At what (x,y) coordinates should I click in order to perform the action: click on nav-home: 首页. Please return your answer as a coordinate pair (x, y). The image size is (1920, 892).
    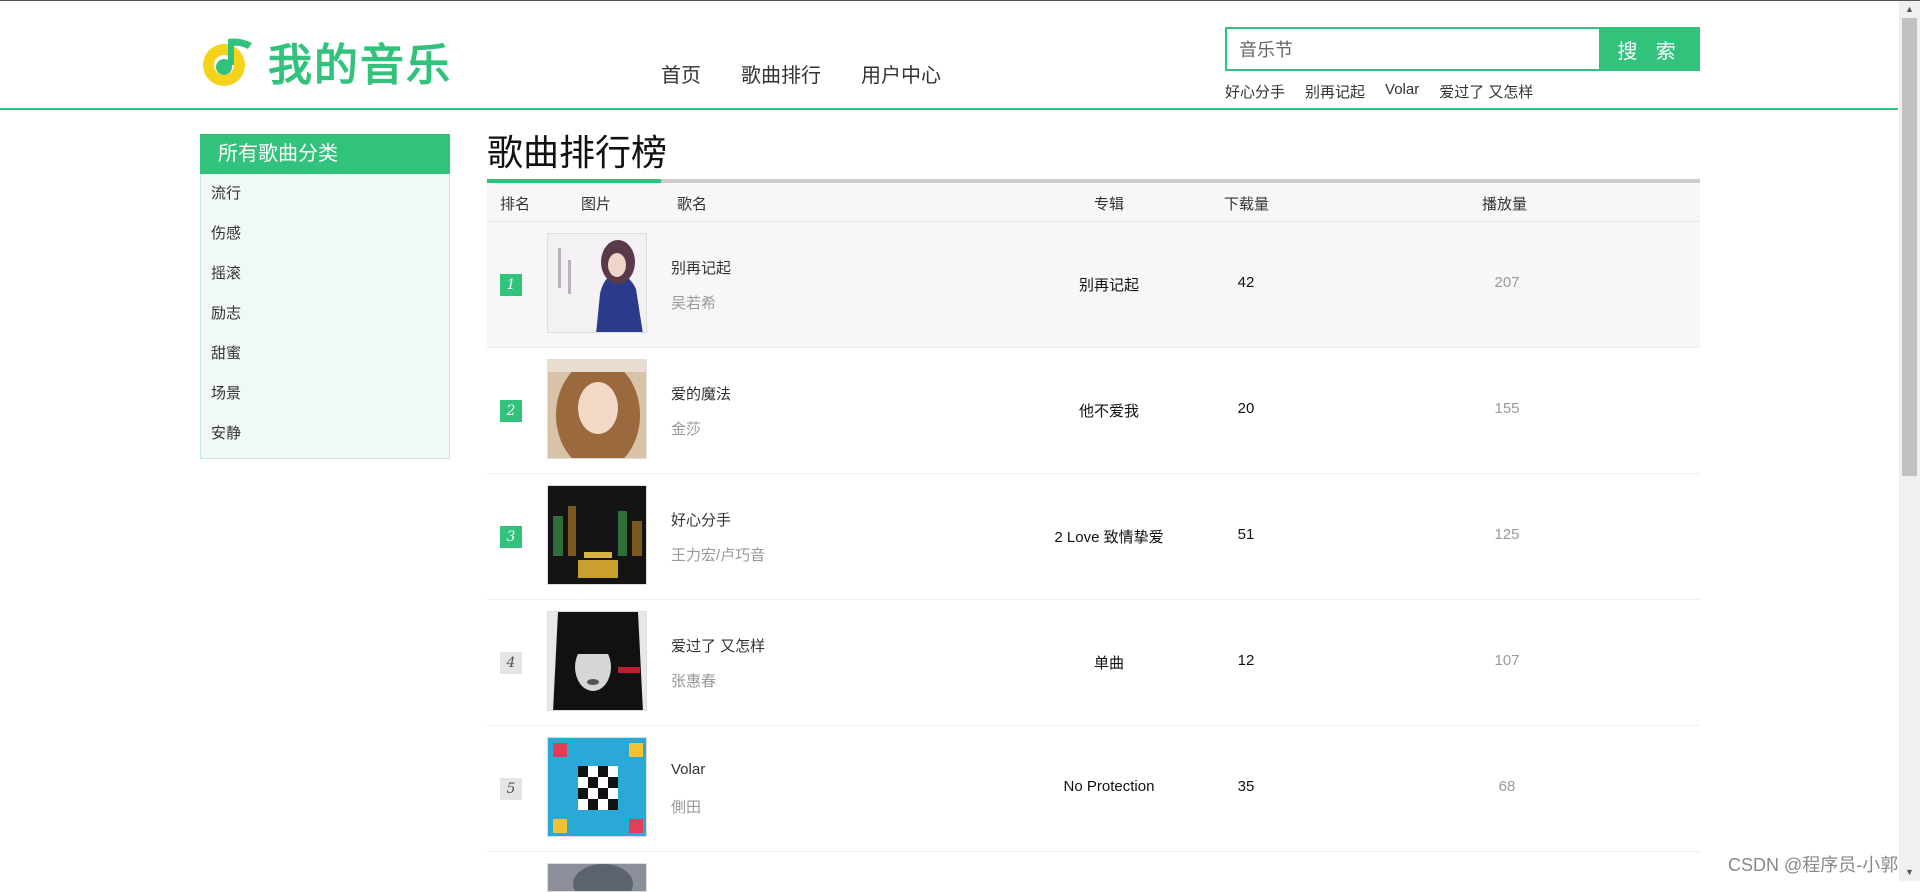
    Looking at the image, I should click on (681, 73).